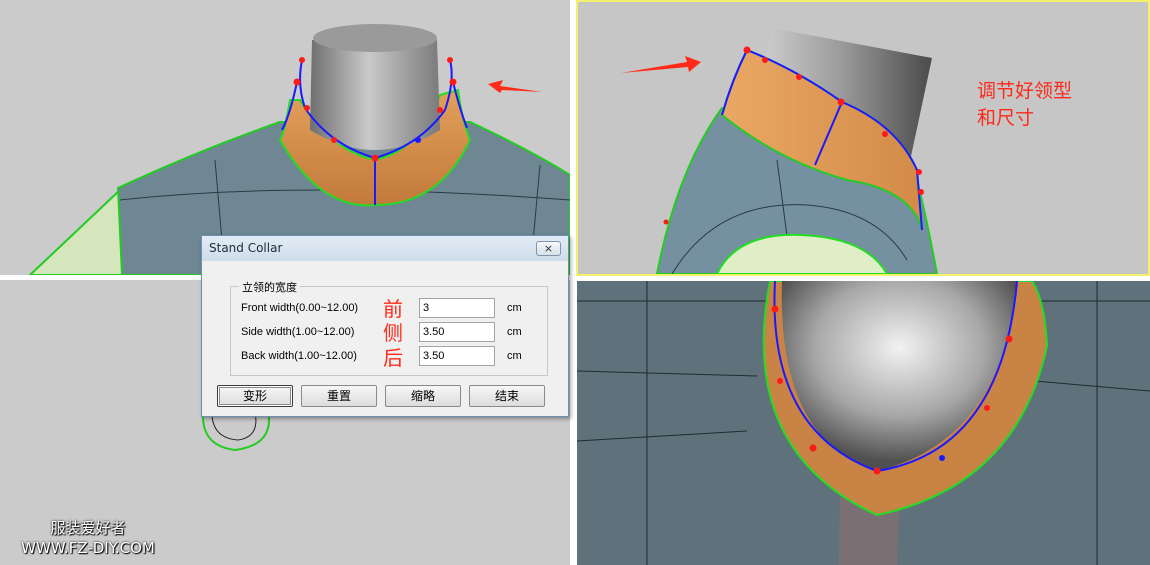 This screenshot has height=565, width=1150. I want to click on finish-button: 结束, so click(507, 396).